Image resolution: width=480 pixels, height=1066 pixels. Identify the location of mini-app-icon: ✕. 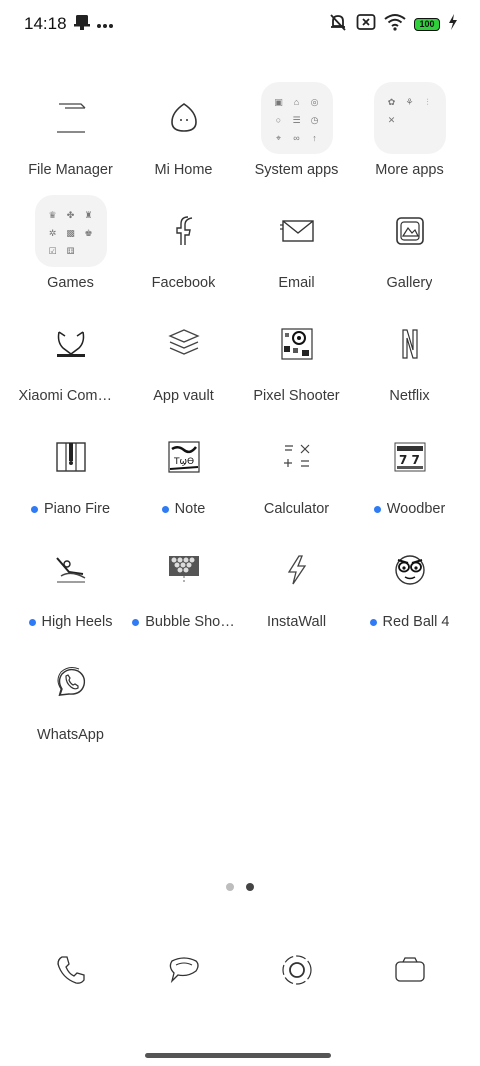
(391, 119).